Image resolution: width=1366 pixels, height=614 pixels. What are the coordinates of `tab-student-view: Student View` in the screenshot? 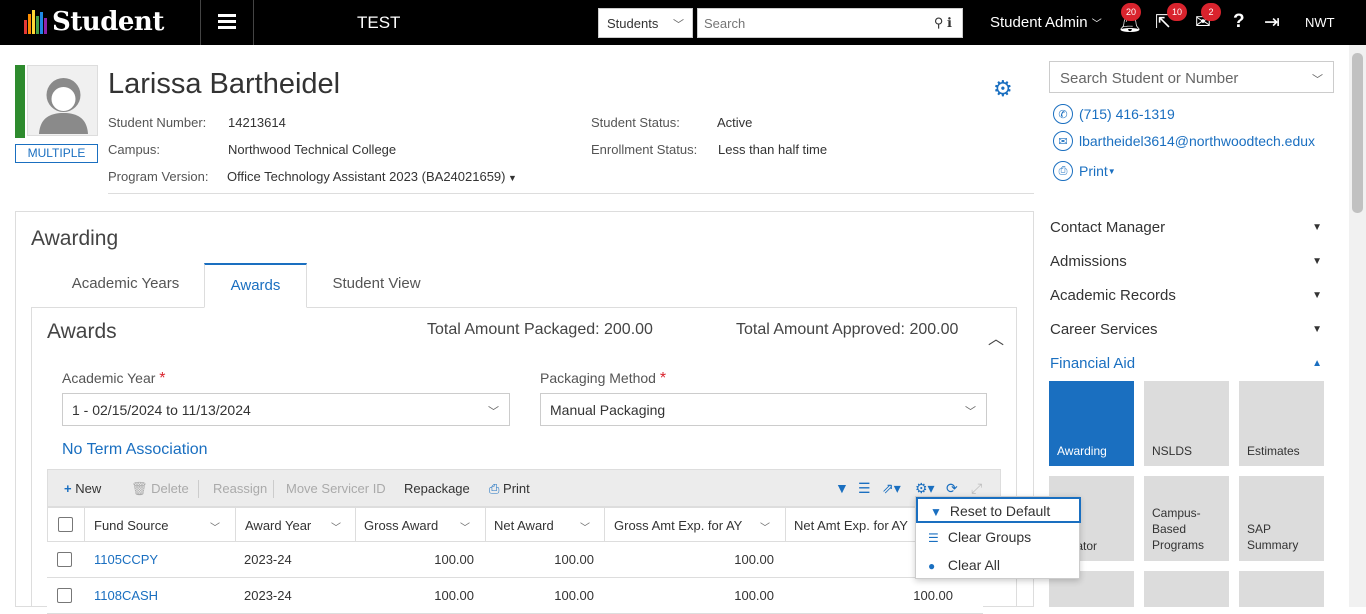 It's located at (376, 285).